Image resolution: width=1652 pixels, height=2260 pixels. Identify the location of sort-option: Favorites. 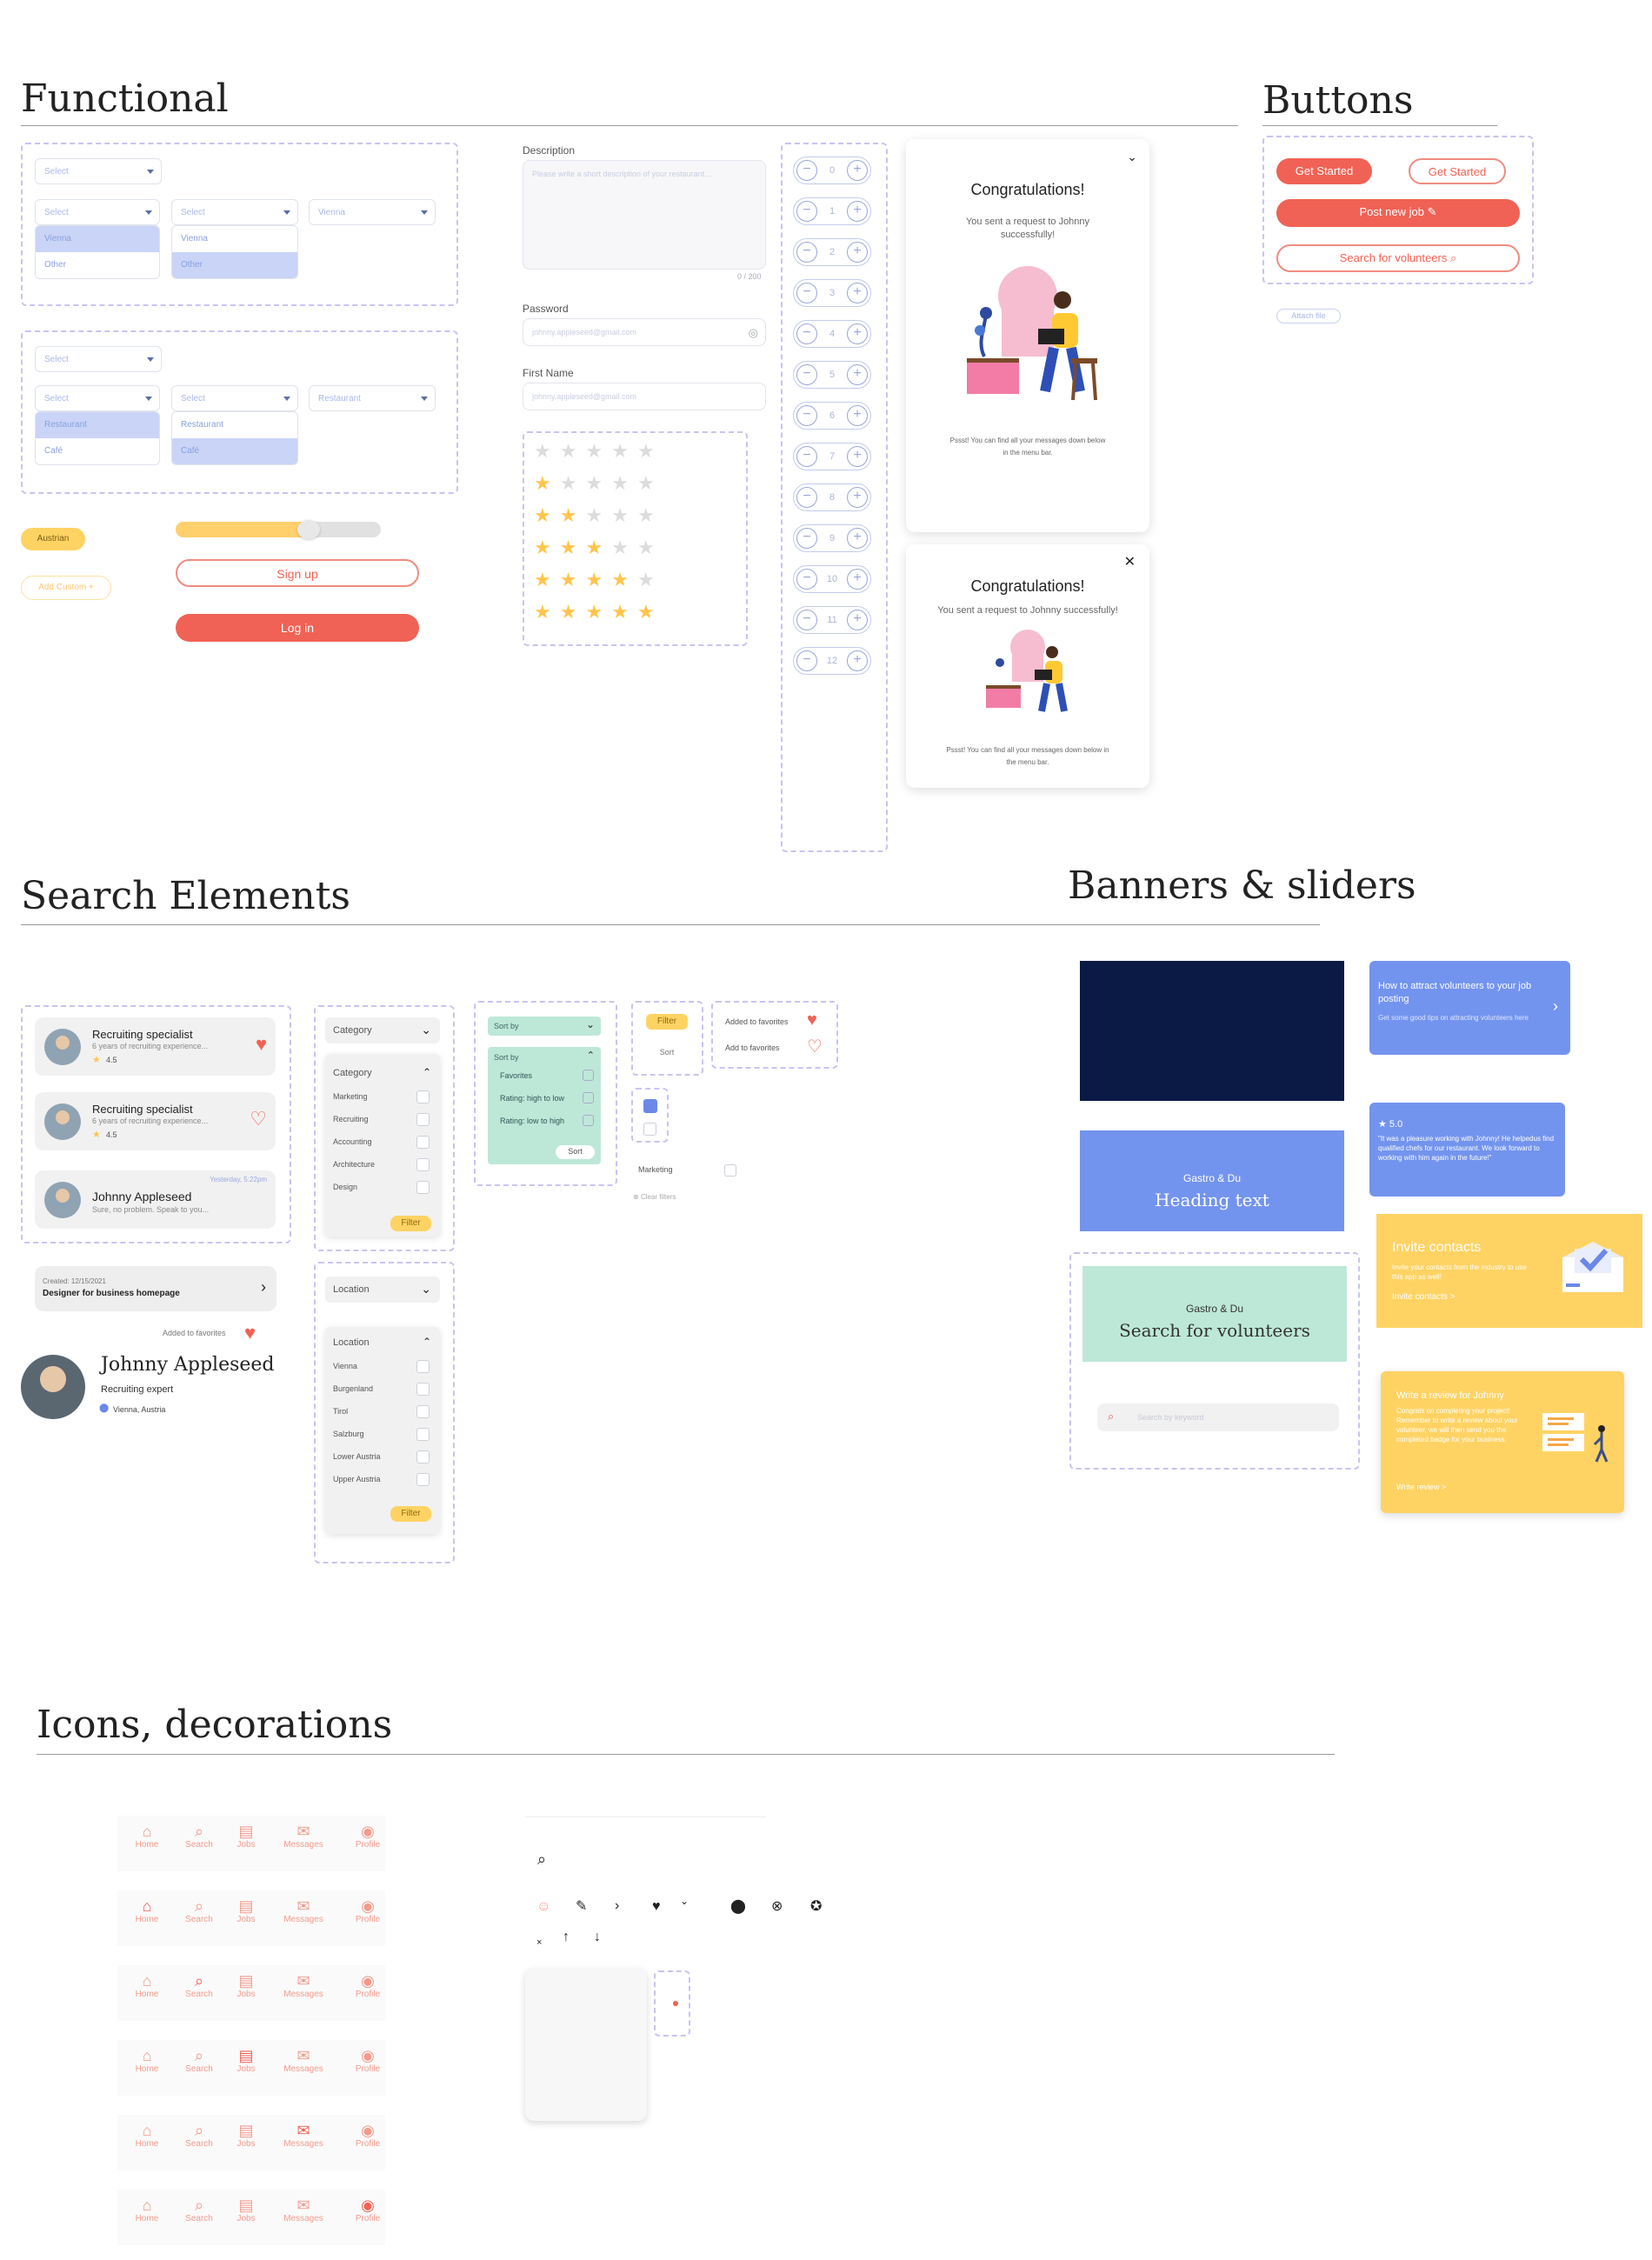
(516, 1075).